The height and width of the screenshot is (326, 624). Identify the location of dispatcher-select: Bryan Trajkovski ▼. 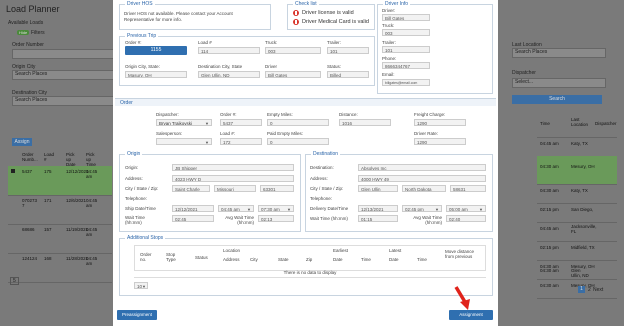
(184, 122).